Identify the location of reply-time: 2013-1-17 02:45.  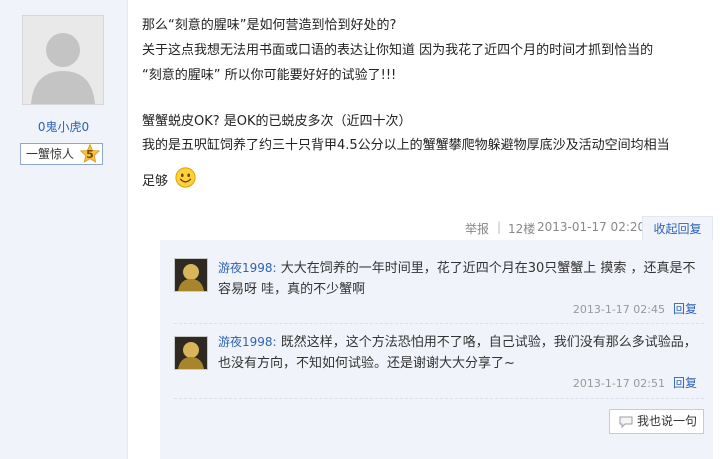
(618, 309).